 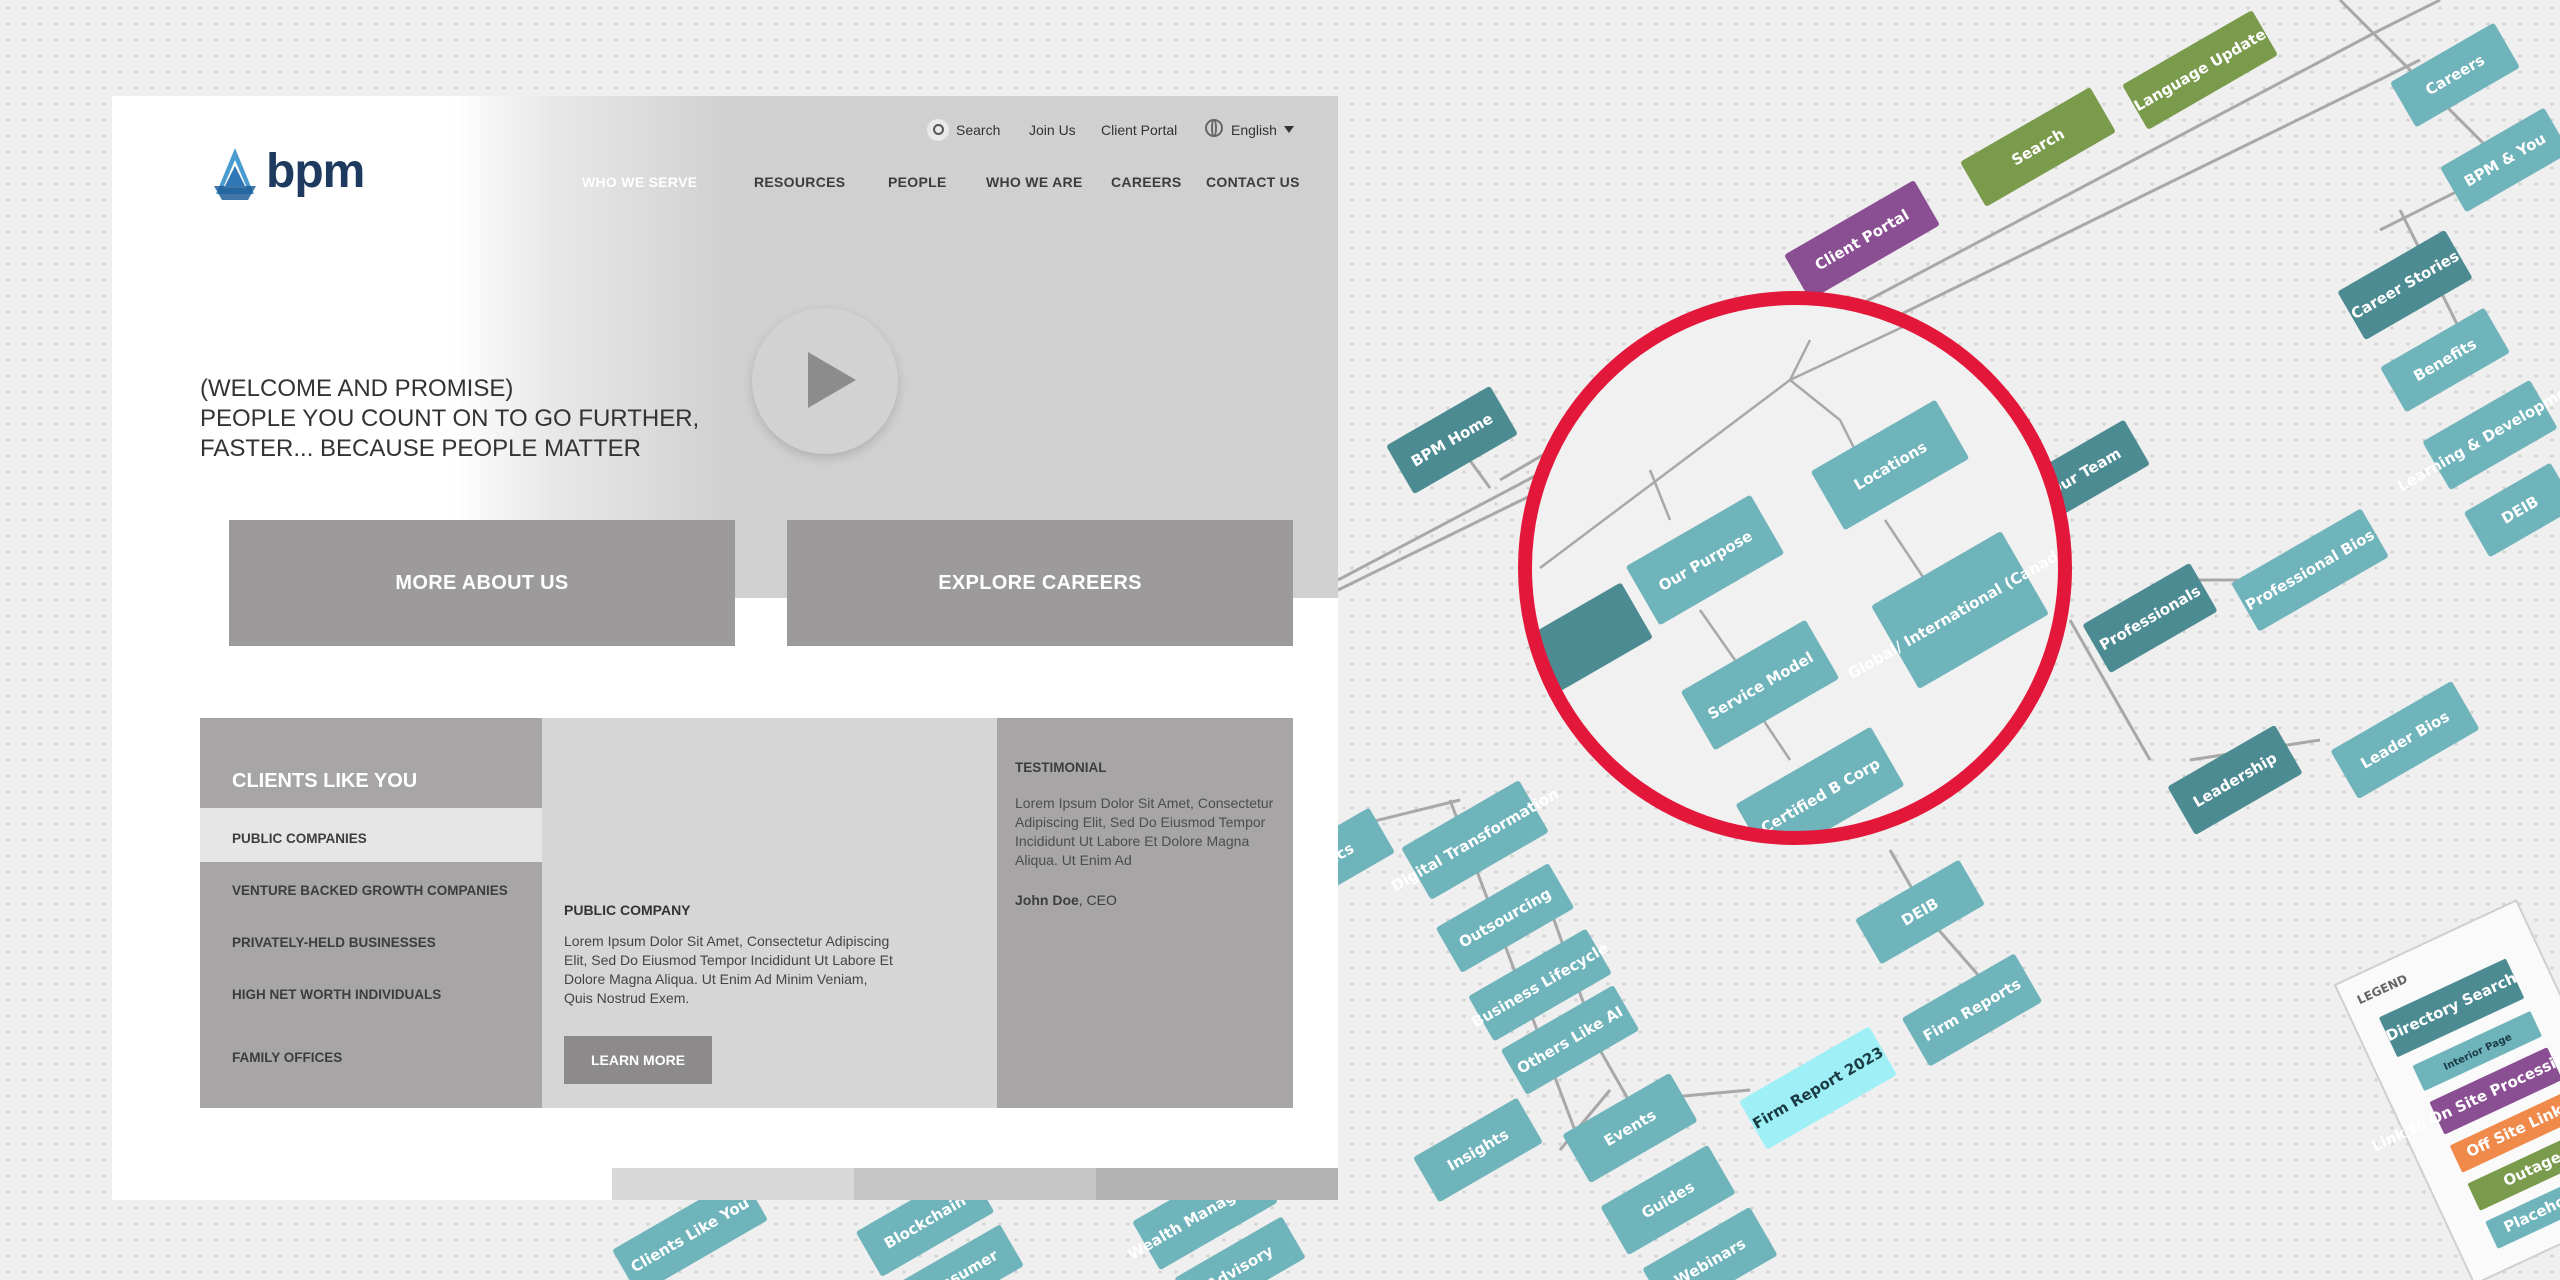 I want to click on clients-item-public: PUBLIC COMPANIES, so click(x=299, y=838).